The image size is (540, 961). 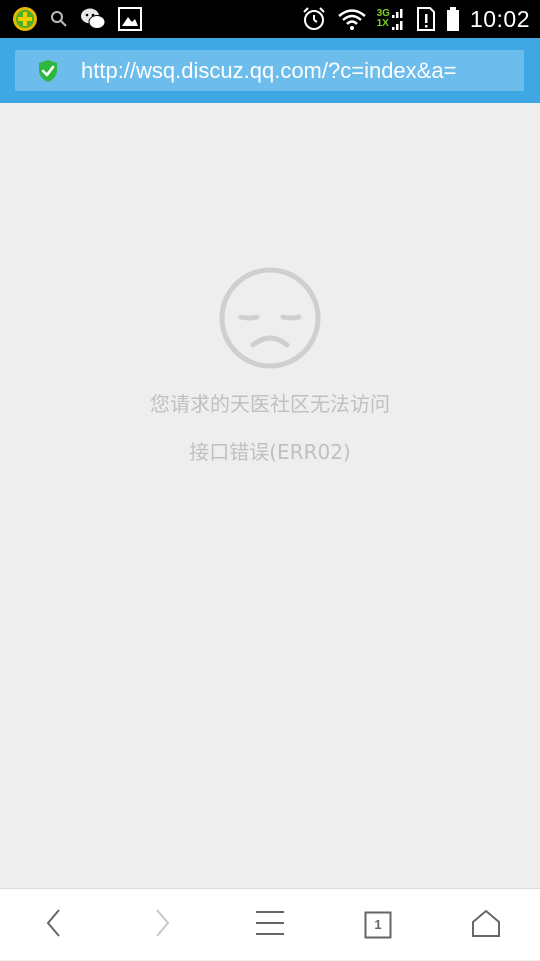 What do you see at coordinates (270, 452) in the screenshot?
I see `error-code: 接口错误(ERR02)` at bounding box center [270, 452].